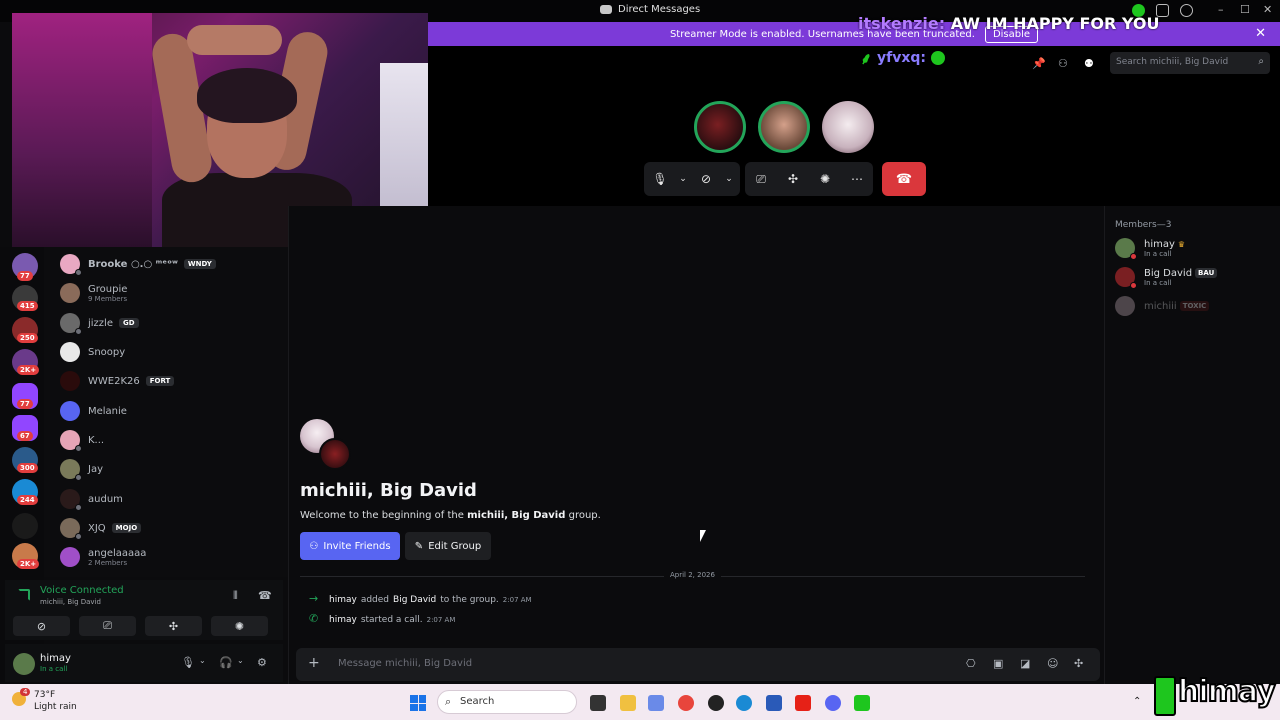 This screenshot has height=720, width=1280. I want to click on invite-friends-button: ⚇ Invite Friends, so click(350, 546).